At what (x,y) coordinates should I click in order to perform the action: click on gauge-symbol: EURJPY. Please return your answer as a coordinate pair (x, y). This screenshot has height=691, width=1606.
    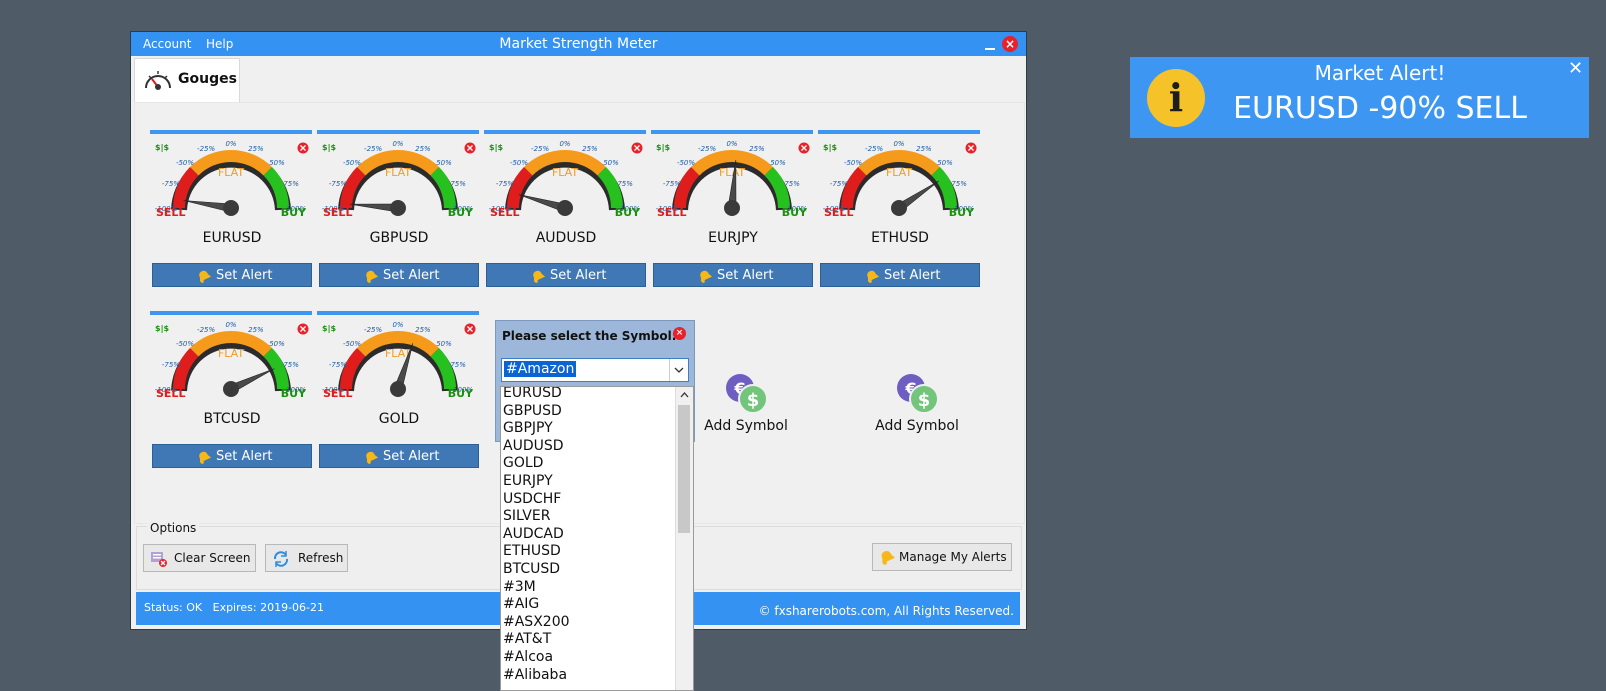
    Looking at the image, I should click on (733, 238).